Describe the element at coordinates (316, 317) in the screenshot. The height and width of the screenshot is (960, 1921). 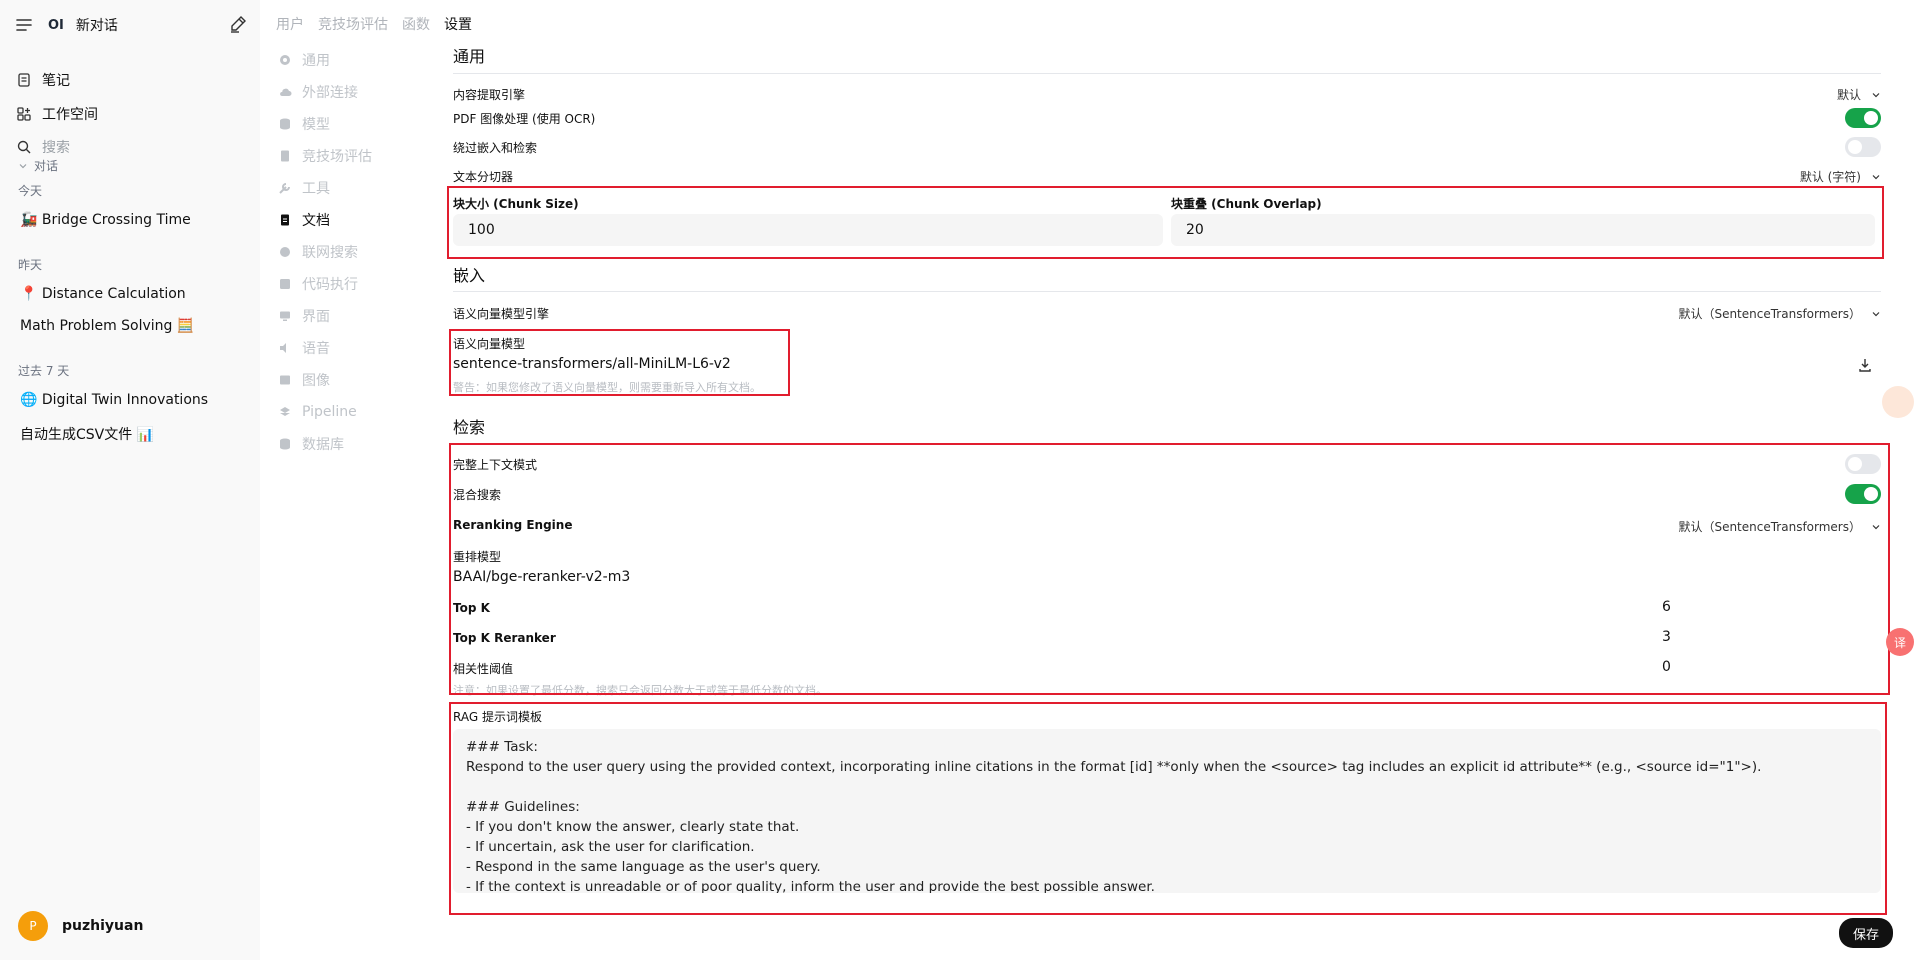
I see `nav-label: 界面` at that location.